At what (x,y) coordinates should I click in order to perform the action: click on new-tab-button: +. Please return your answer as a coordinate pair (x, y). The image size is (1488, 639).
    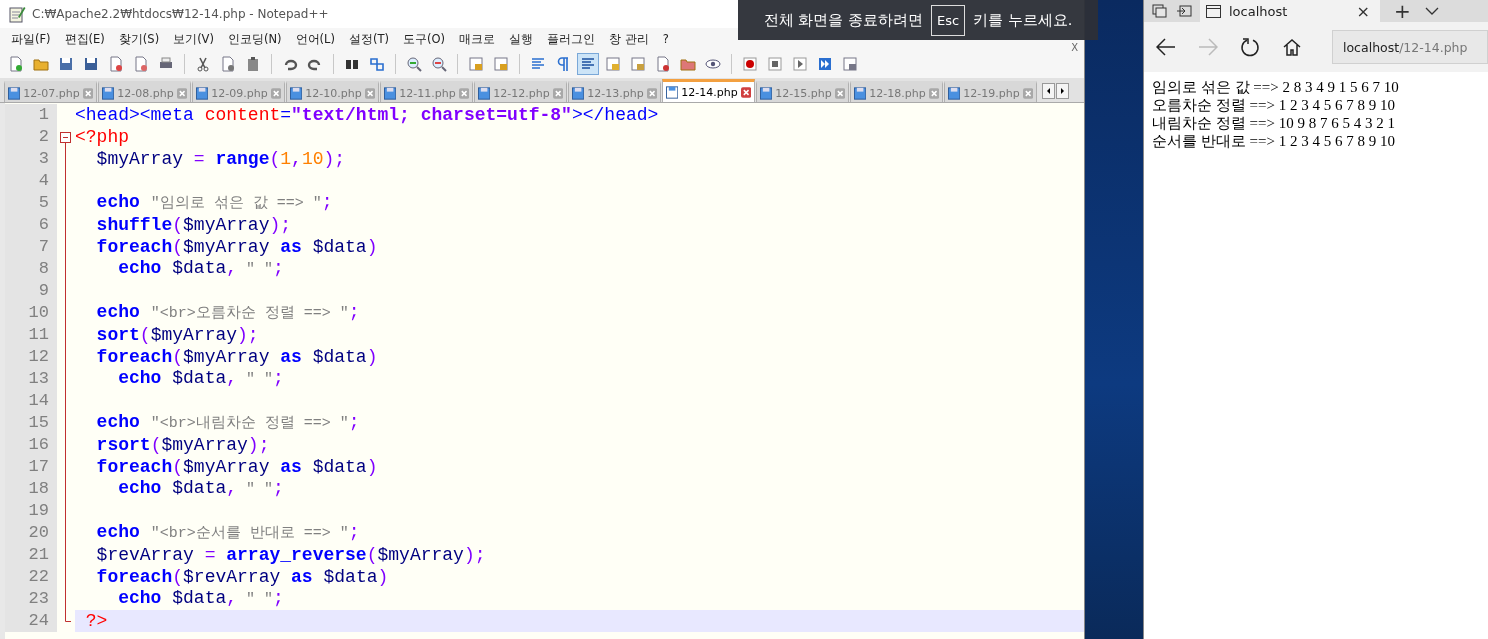
    Looking at the image, I should click on (1402, 11).